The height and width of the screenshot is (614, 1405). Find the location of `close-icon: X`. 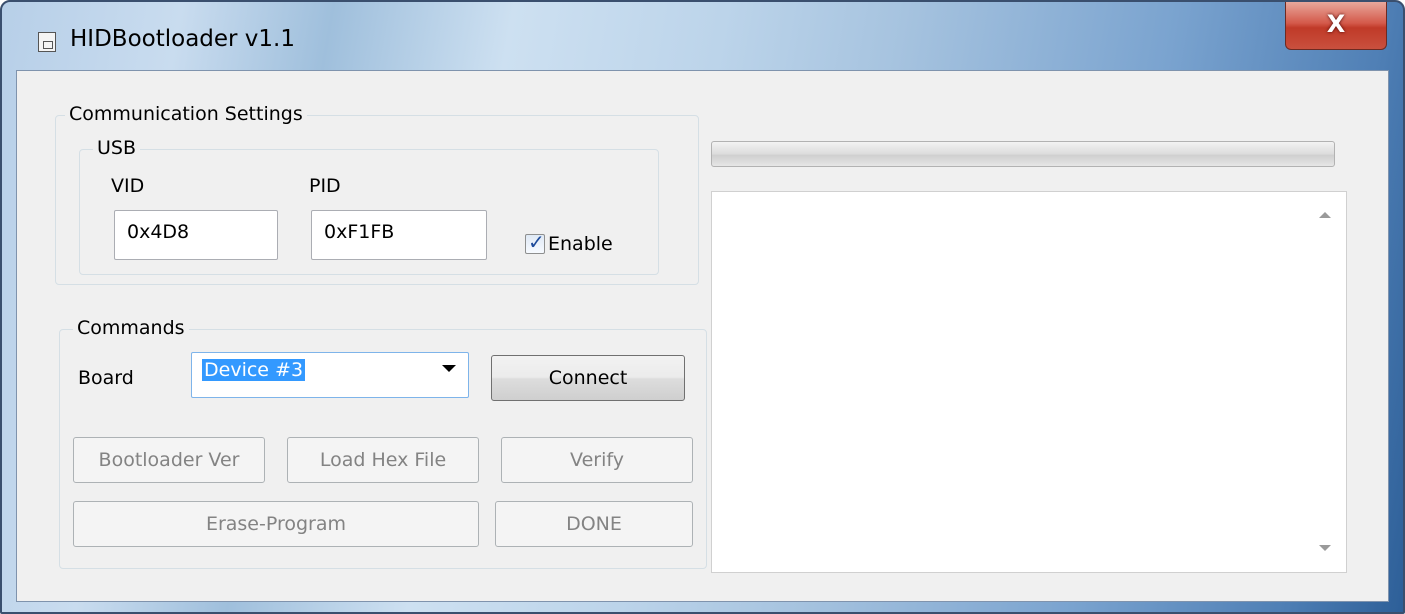

close-icon: X is located at coordinates (1336, 24).